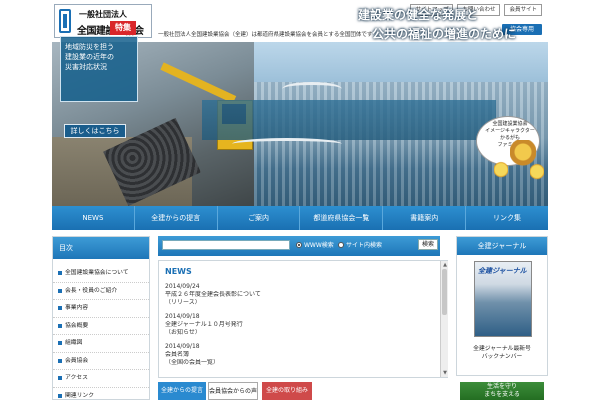 This screenshot has height=400, width=600. What do you see at coordinates (65, 21) in the screenshot?
I see `logo-mark-icon` at bounding box center [65, 21].